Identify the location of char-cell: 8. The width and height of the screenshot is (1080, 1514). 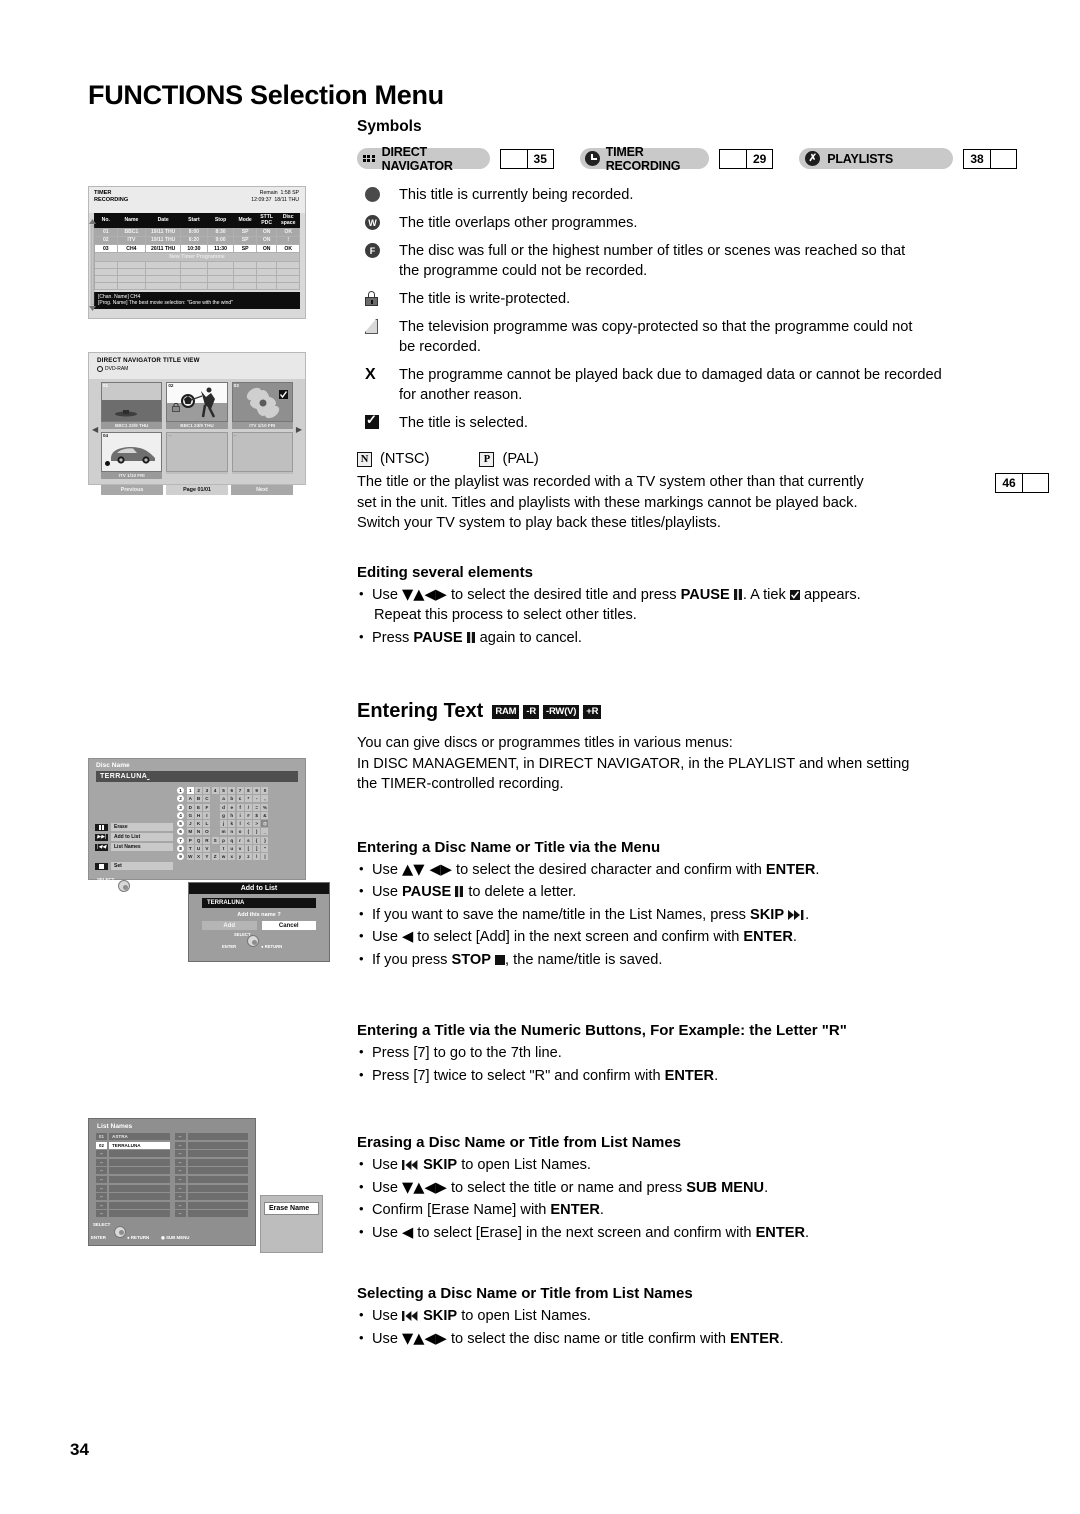
(248, 790).